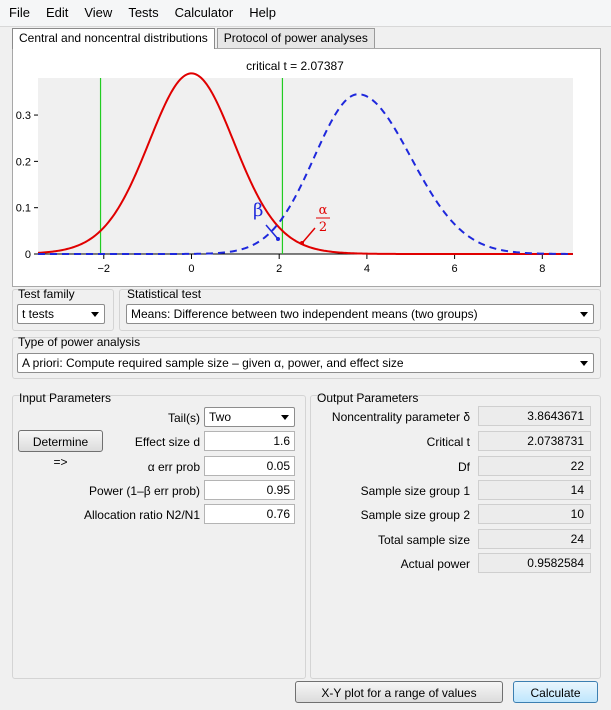  What do you see at coordinates (79, 342) in the screenshot?
I see `power-analysis-label: Type of power analysis` at bounding box center [79, 342].